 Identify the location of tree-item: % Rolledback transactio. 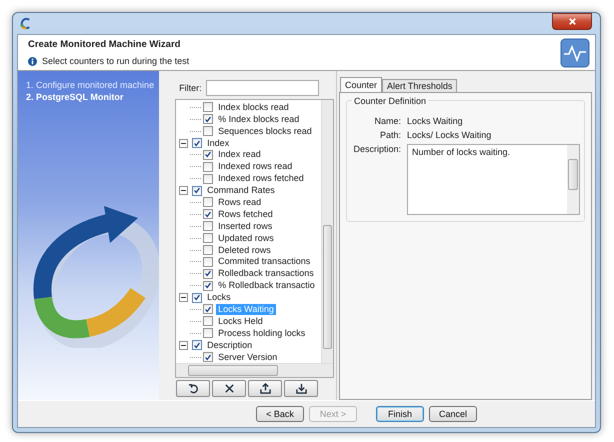
(266, 286).